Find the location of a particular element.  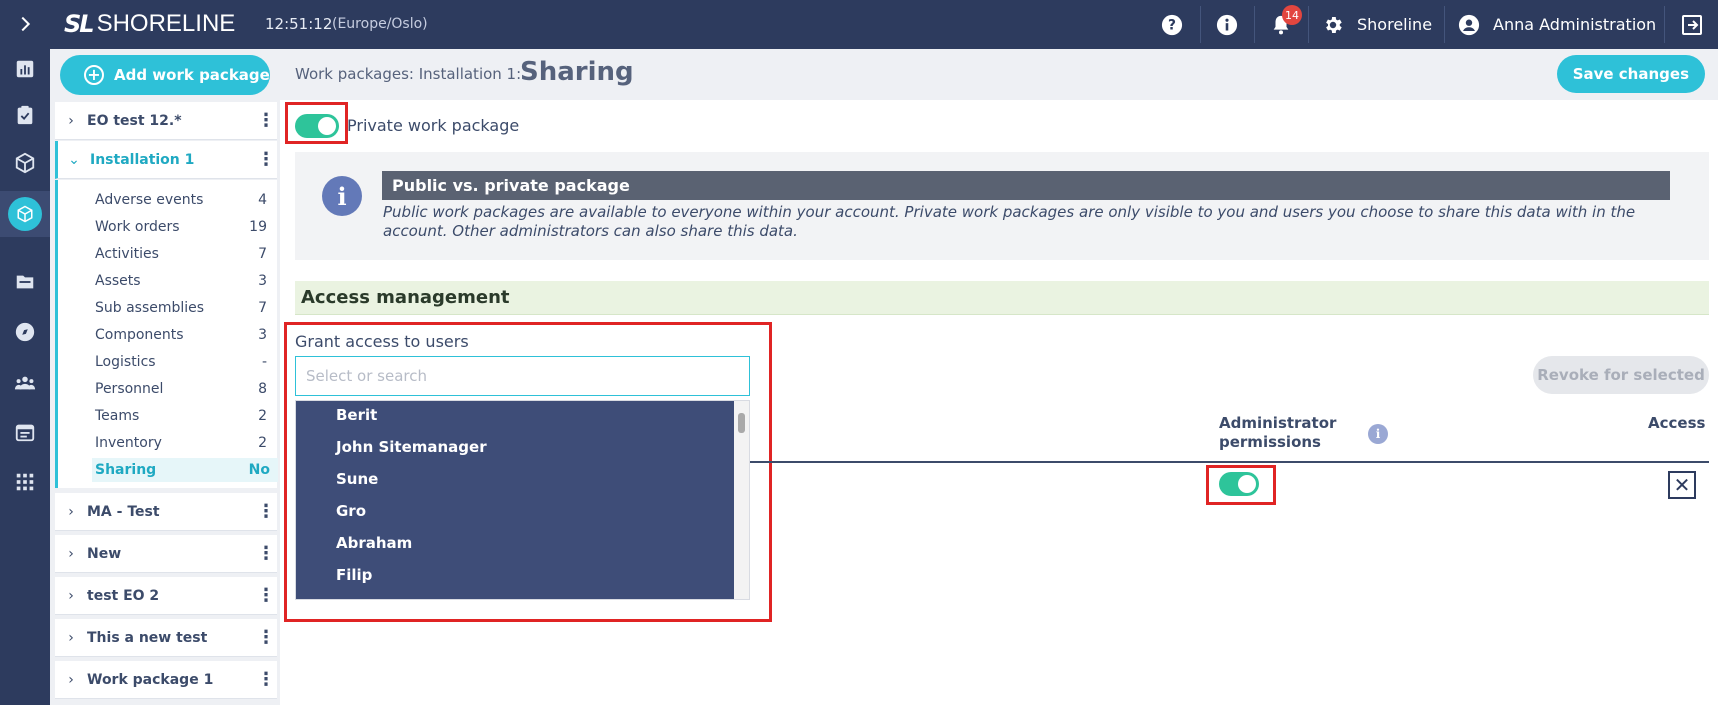

timezone: (Europe/Oslo) is located at coordinates (380, 24).